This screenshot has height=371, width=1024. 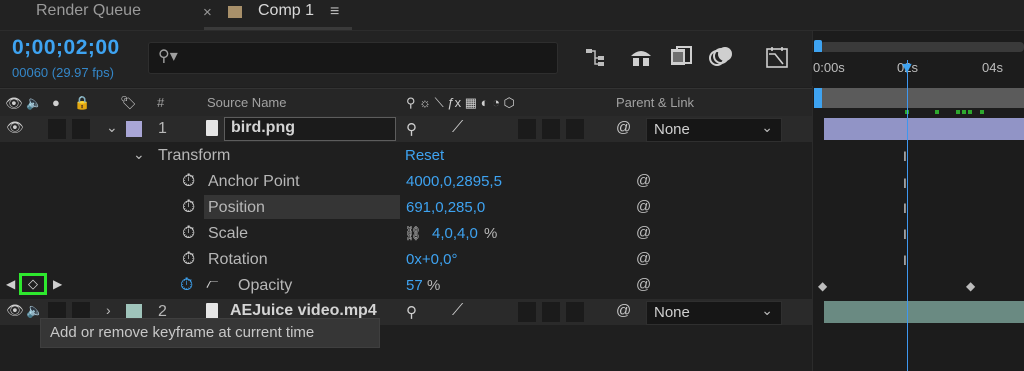 I want to click on frame-blending-icon, so click(x=681, y=57).